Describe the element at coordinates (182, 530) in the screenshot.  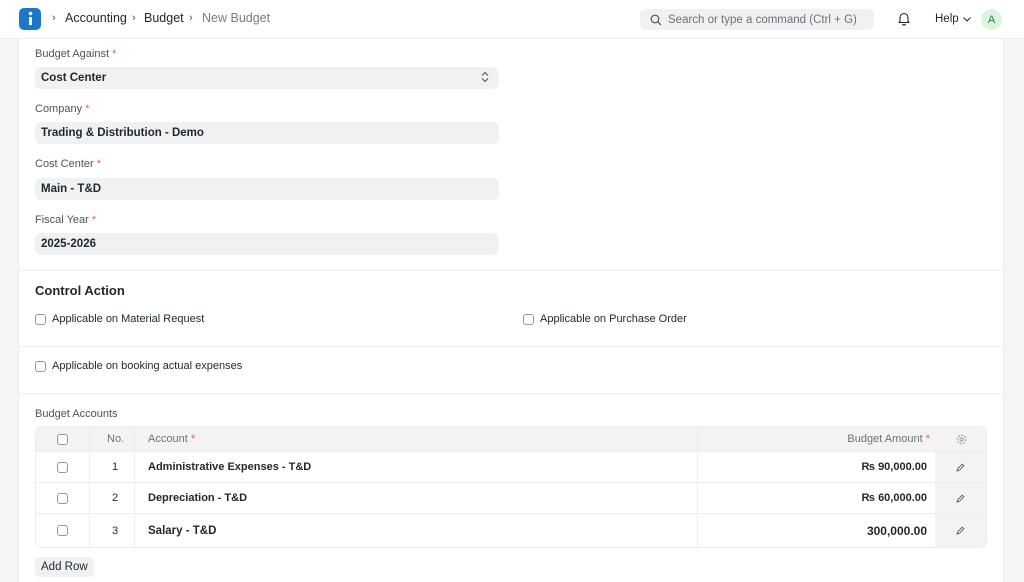
I see `row-account: Salary - T&D` at that location.